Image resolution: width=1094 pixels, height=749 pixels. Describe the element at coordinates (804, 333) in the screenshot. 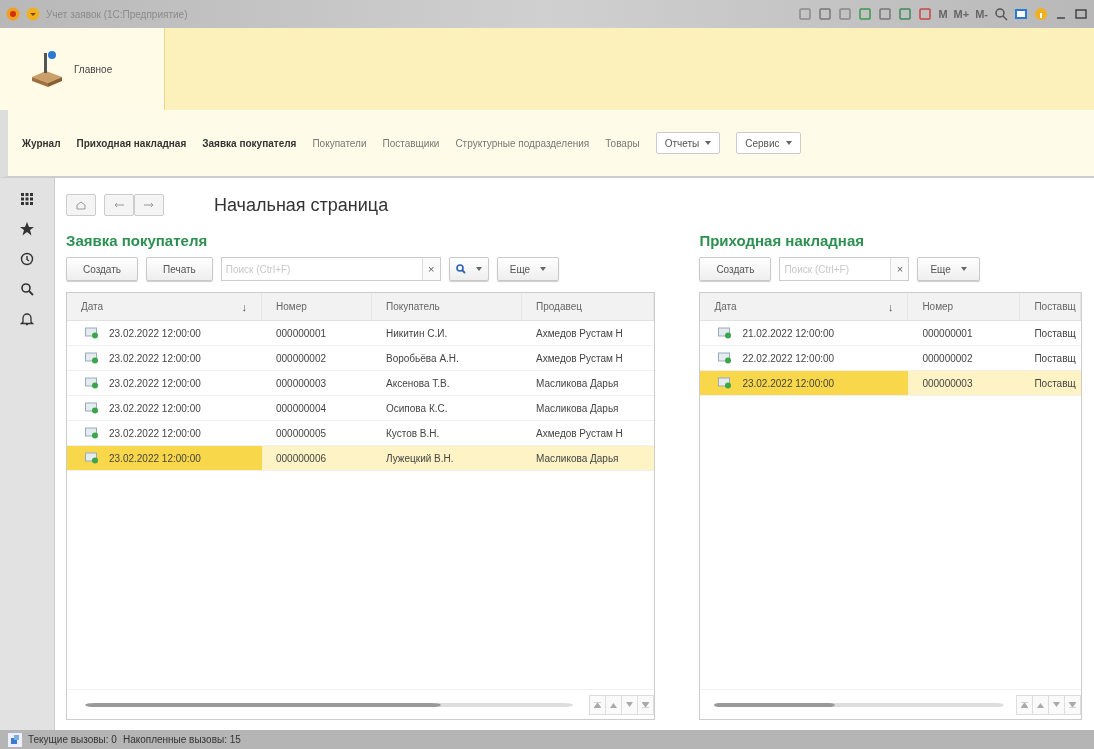

I see `table-cell: 21.02.2022 12:00:00` at that location.